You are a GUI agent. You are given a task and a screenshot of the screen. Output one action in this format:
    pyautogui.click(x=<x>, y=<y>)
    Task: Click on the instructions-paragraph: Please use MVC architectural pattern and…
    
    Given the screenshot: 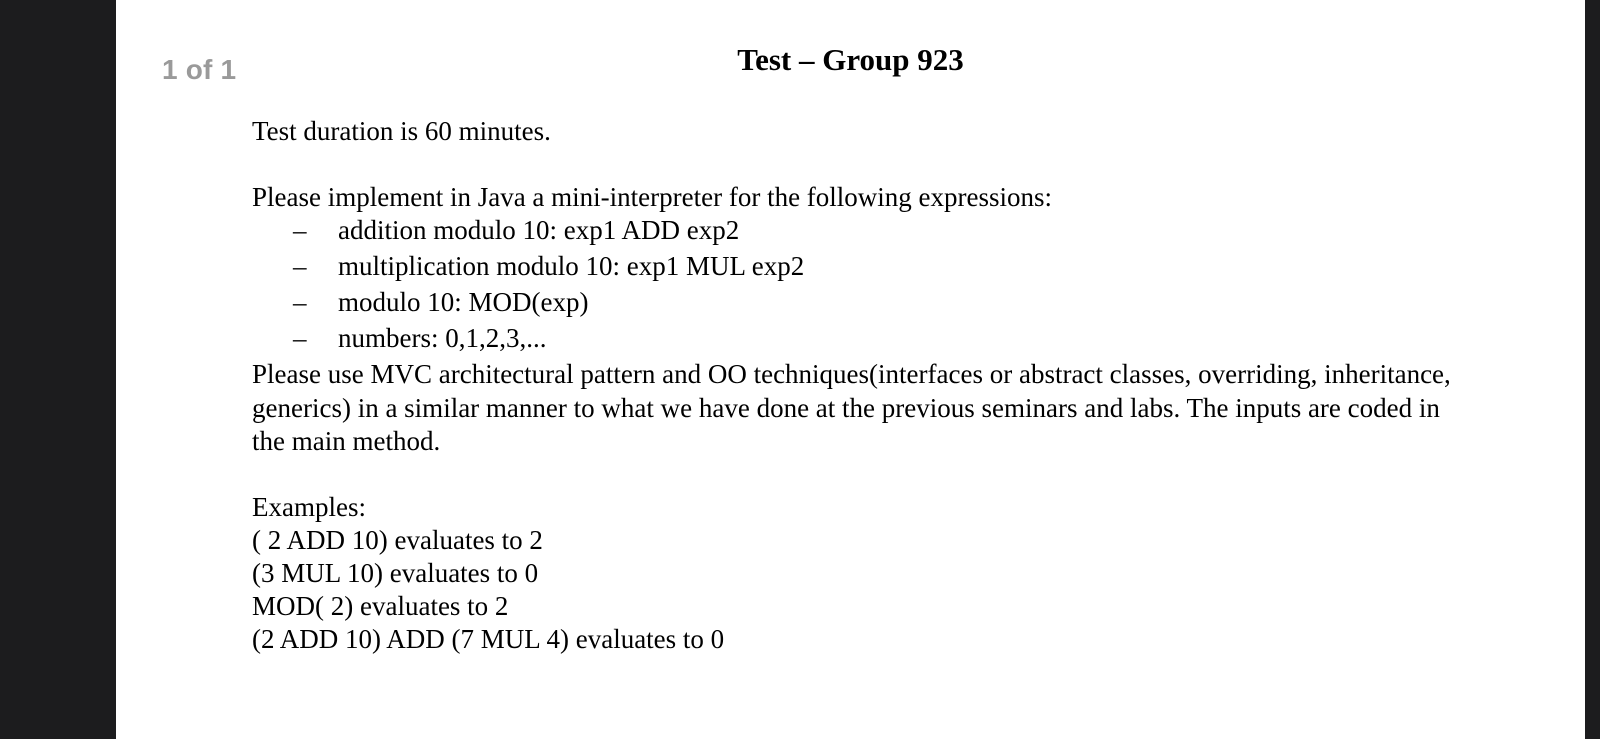 What is the action you would take?
    pyautogui.click(x=851, y=407)
    